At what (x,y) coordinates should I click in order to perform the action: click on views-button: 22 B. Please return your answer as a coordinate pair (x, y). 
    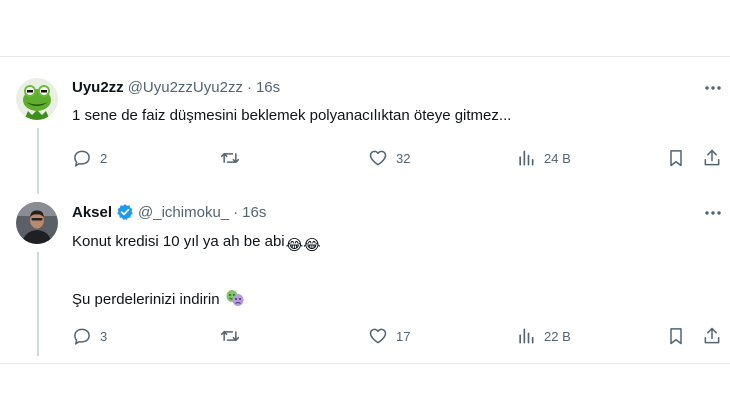
    Looking at the image, I should click on (543, 336).